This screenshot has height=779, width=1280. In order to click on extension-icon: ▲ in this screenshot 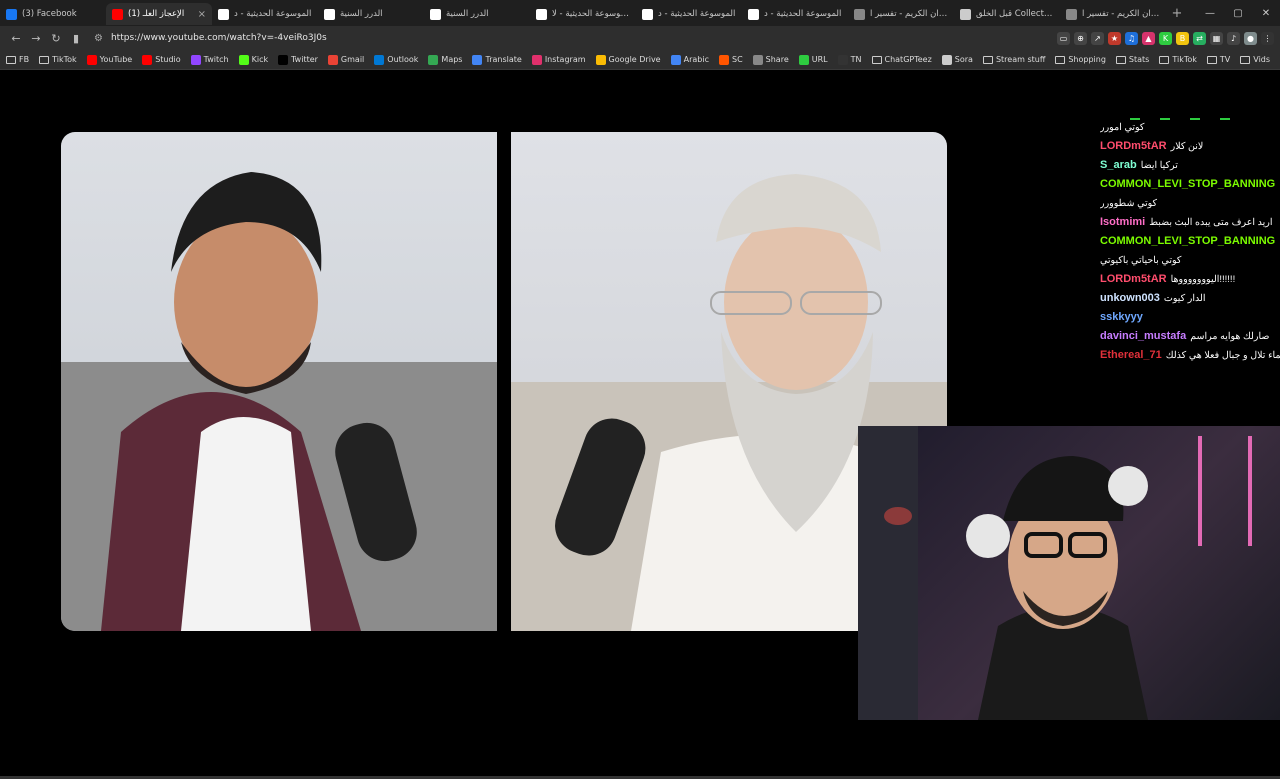, I will do `click(1148, 38)`.